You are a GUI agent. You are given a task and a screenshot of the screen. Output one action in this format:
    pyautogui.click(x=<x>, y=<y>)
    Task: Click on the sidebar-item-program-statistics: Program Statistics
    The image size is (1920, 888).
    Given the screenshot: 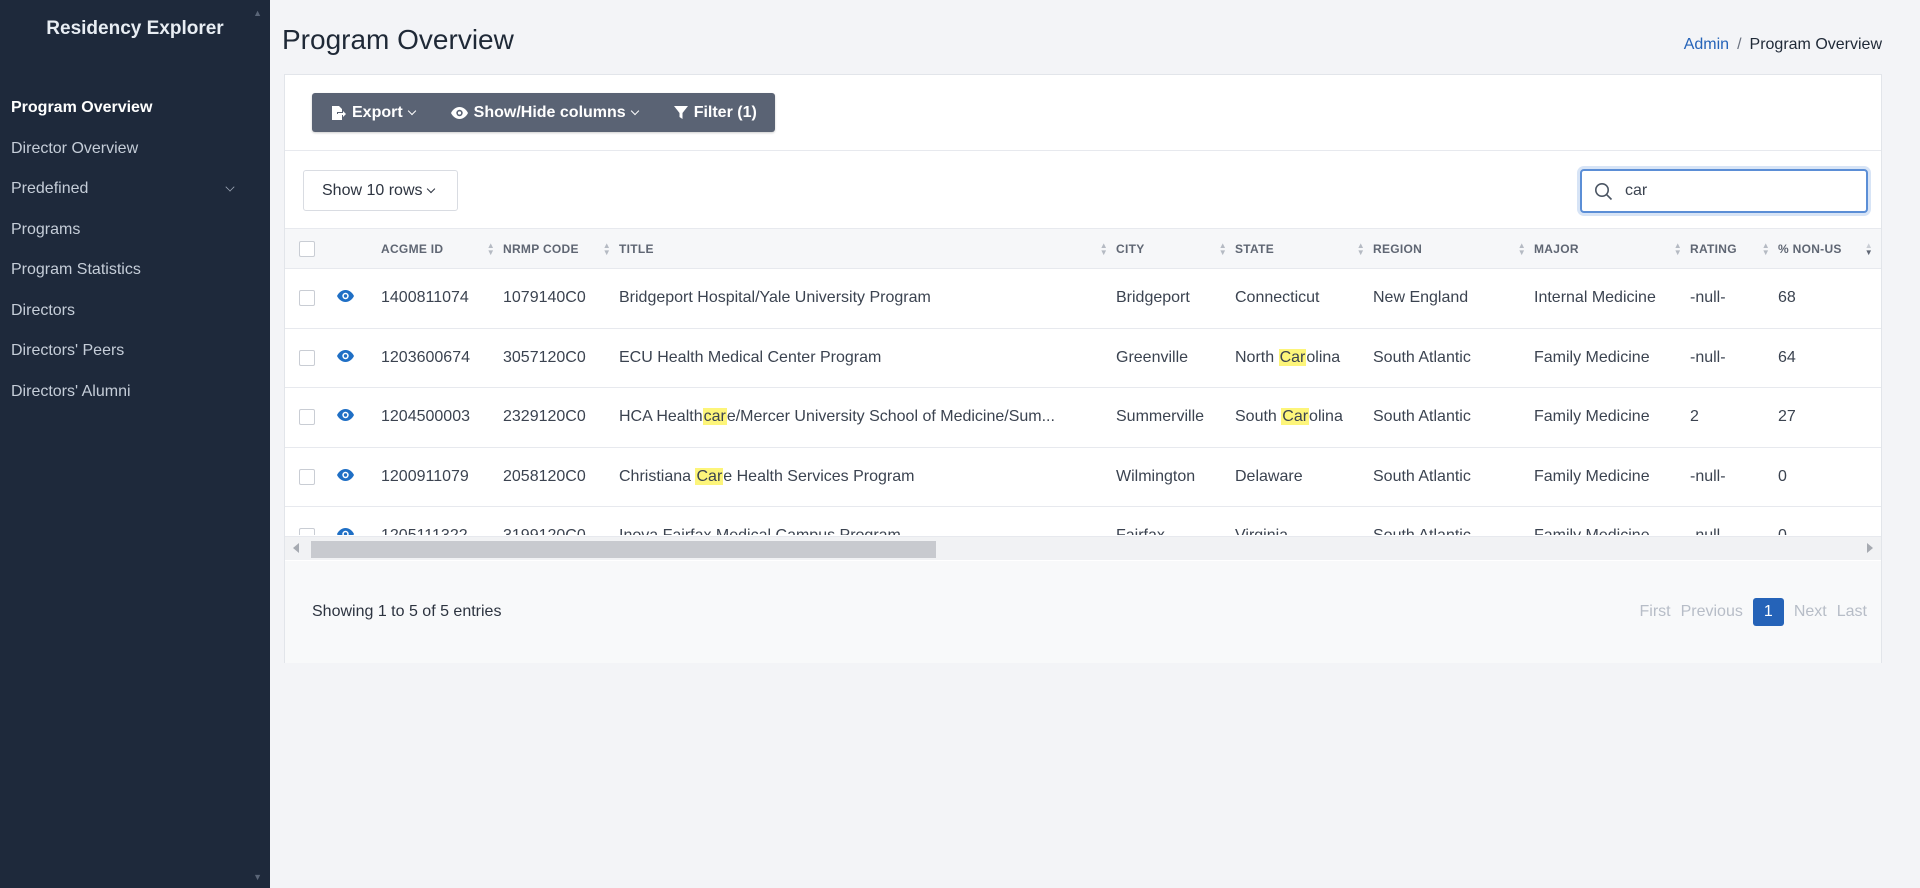 What is the action you would take?
    pyautogui.click(x=135, y=270)
    